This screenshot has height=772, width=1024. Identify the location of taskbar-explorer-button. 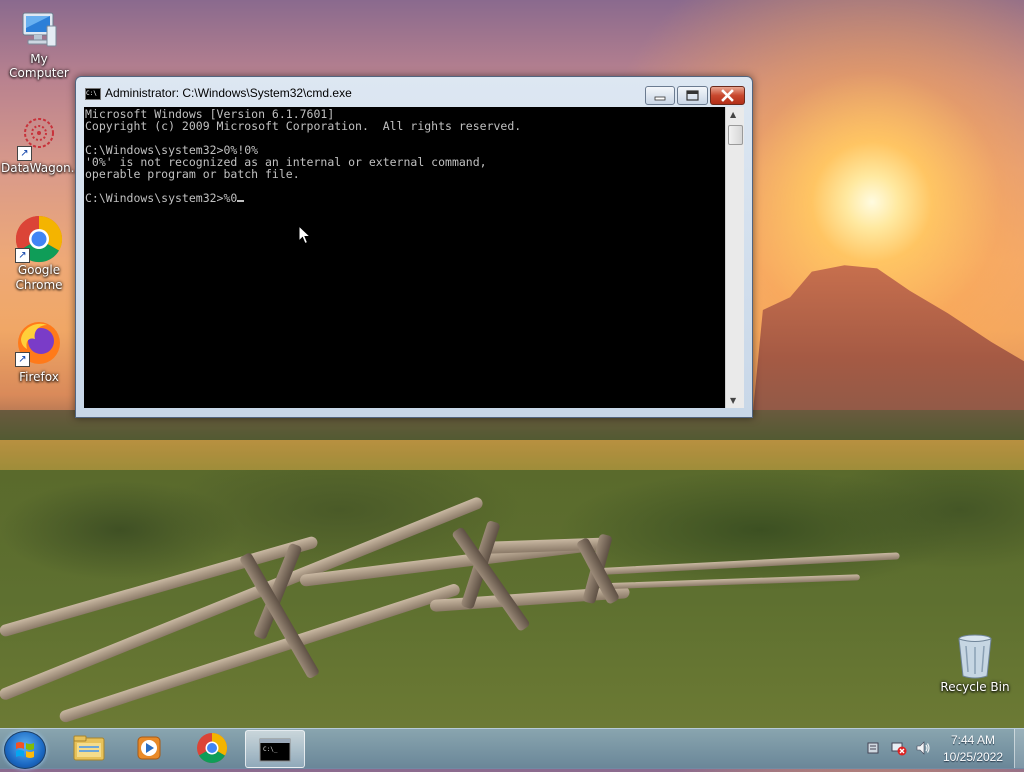
(89, 748).